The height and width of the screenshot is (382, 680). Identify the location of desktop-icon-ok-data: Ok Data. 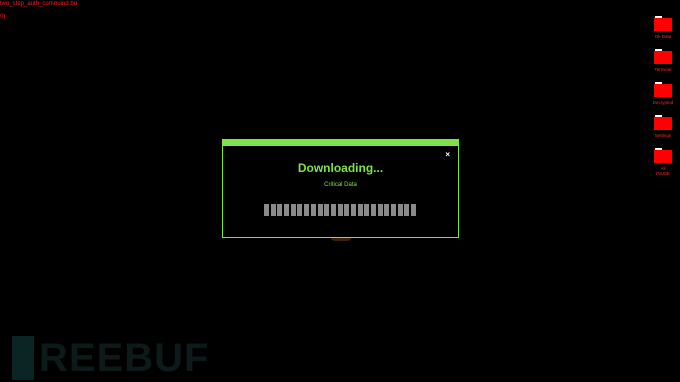
(663, 32).